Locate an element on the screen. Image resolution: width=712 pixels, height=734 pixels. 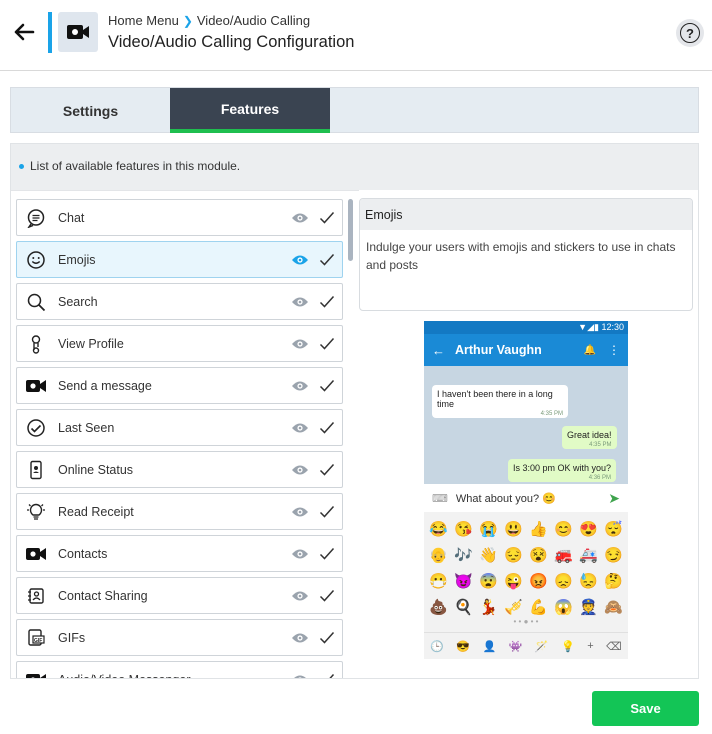
emoji-category-tab: + is located at coordinates (590, 646).